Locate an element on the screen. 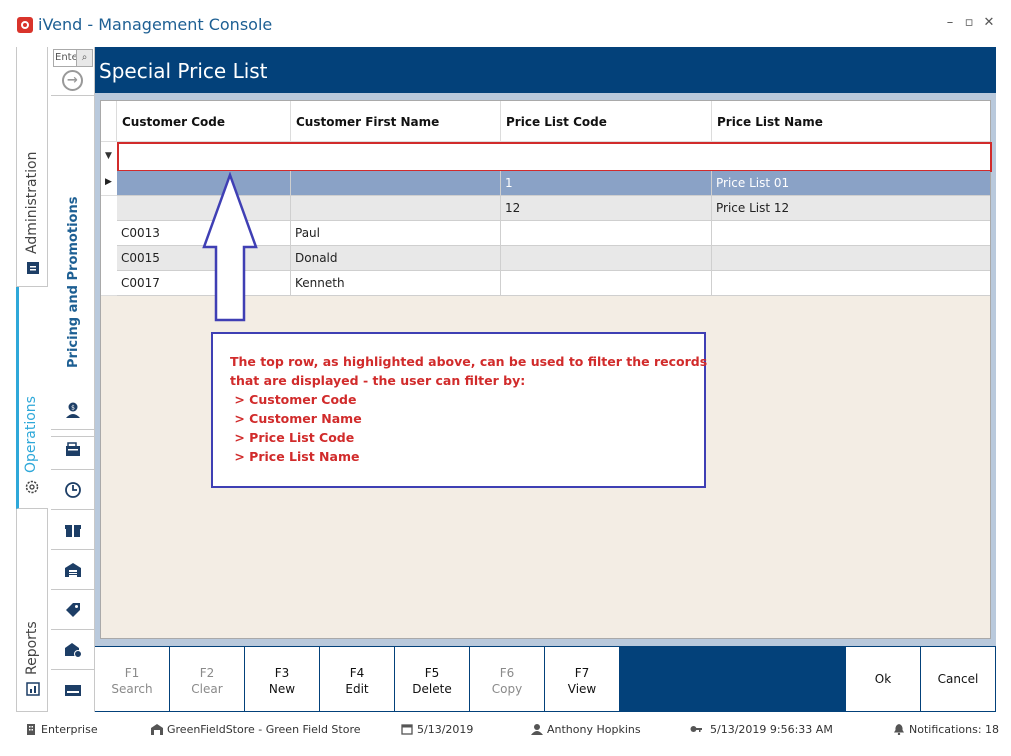 The height and width of the screenshot is (756, 1011). fkey-label: View is located at coordinates (582, 689).